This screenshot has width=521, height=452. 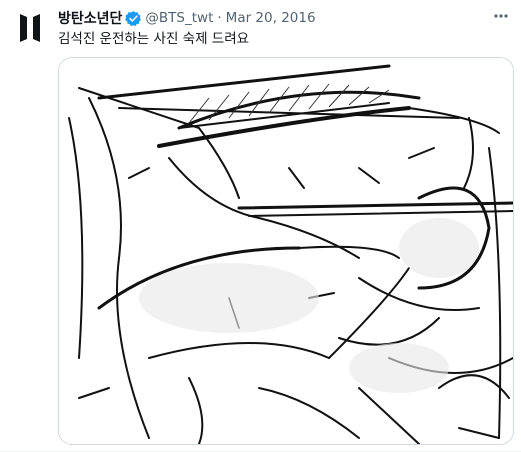 I want to click on avatar, so click(x=30, y=32).